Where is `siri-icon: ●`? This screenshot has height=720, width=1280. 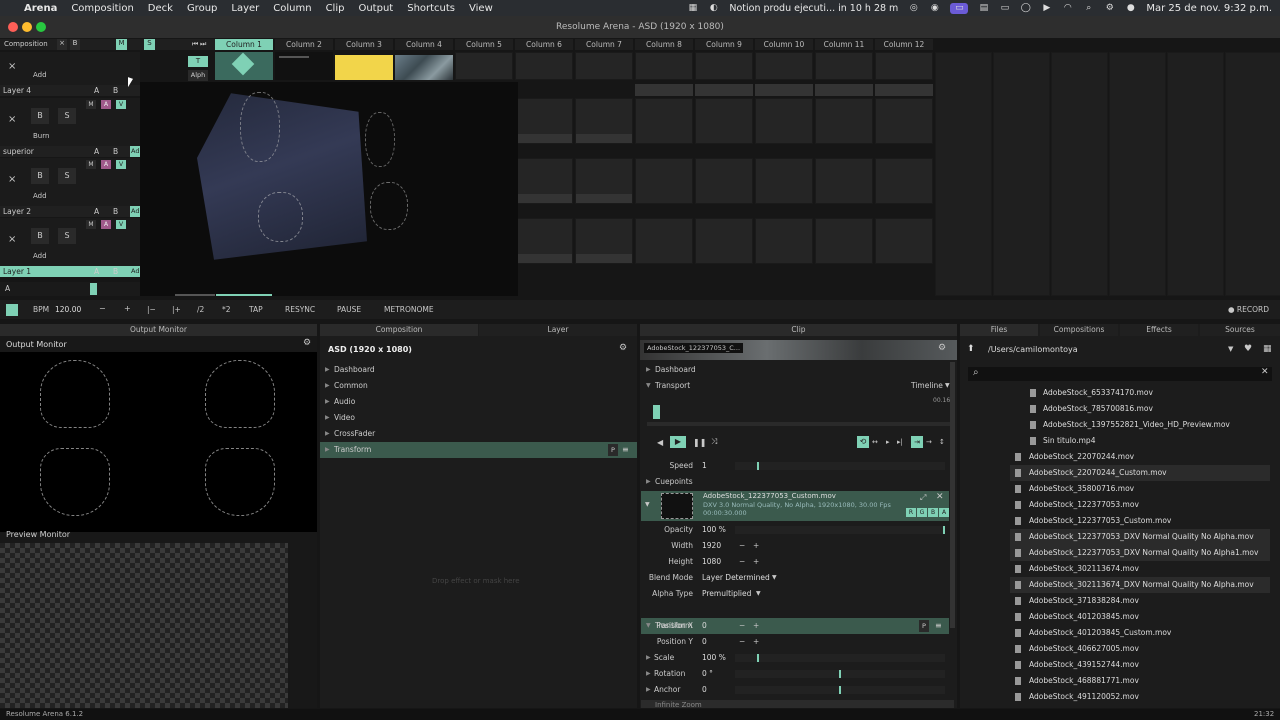 siri-icon: ● is located at coordinates (1130, 8).